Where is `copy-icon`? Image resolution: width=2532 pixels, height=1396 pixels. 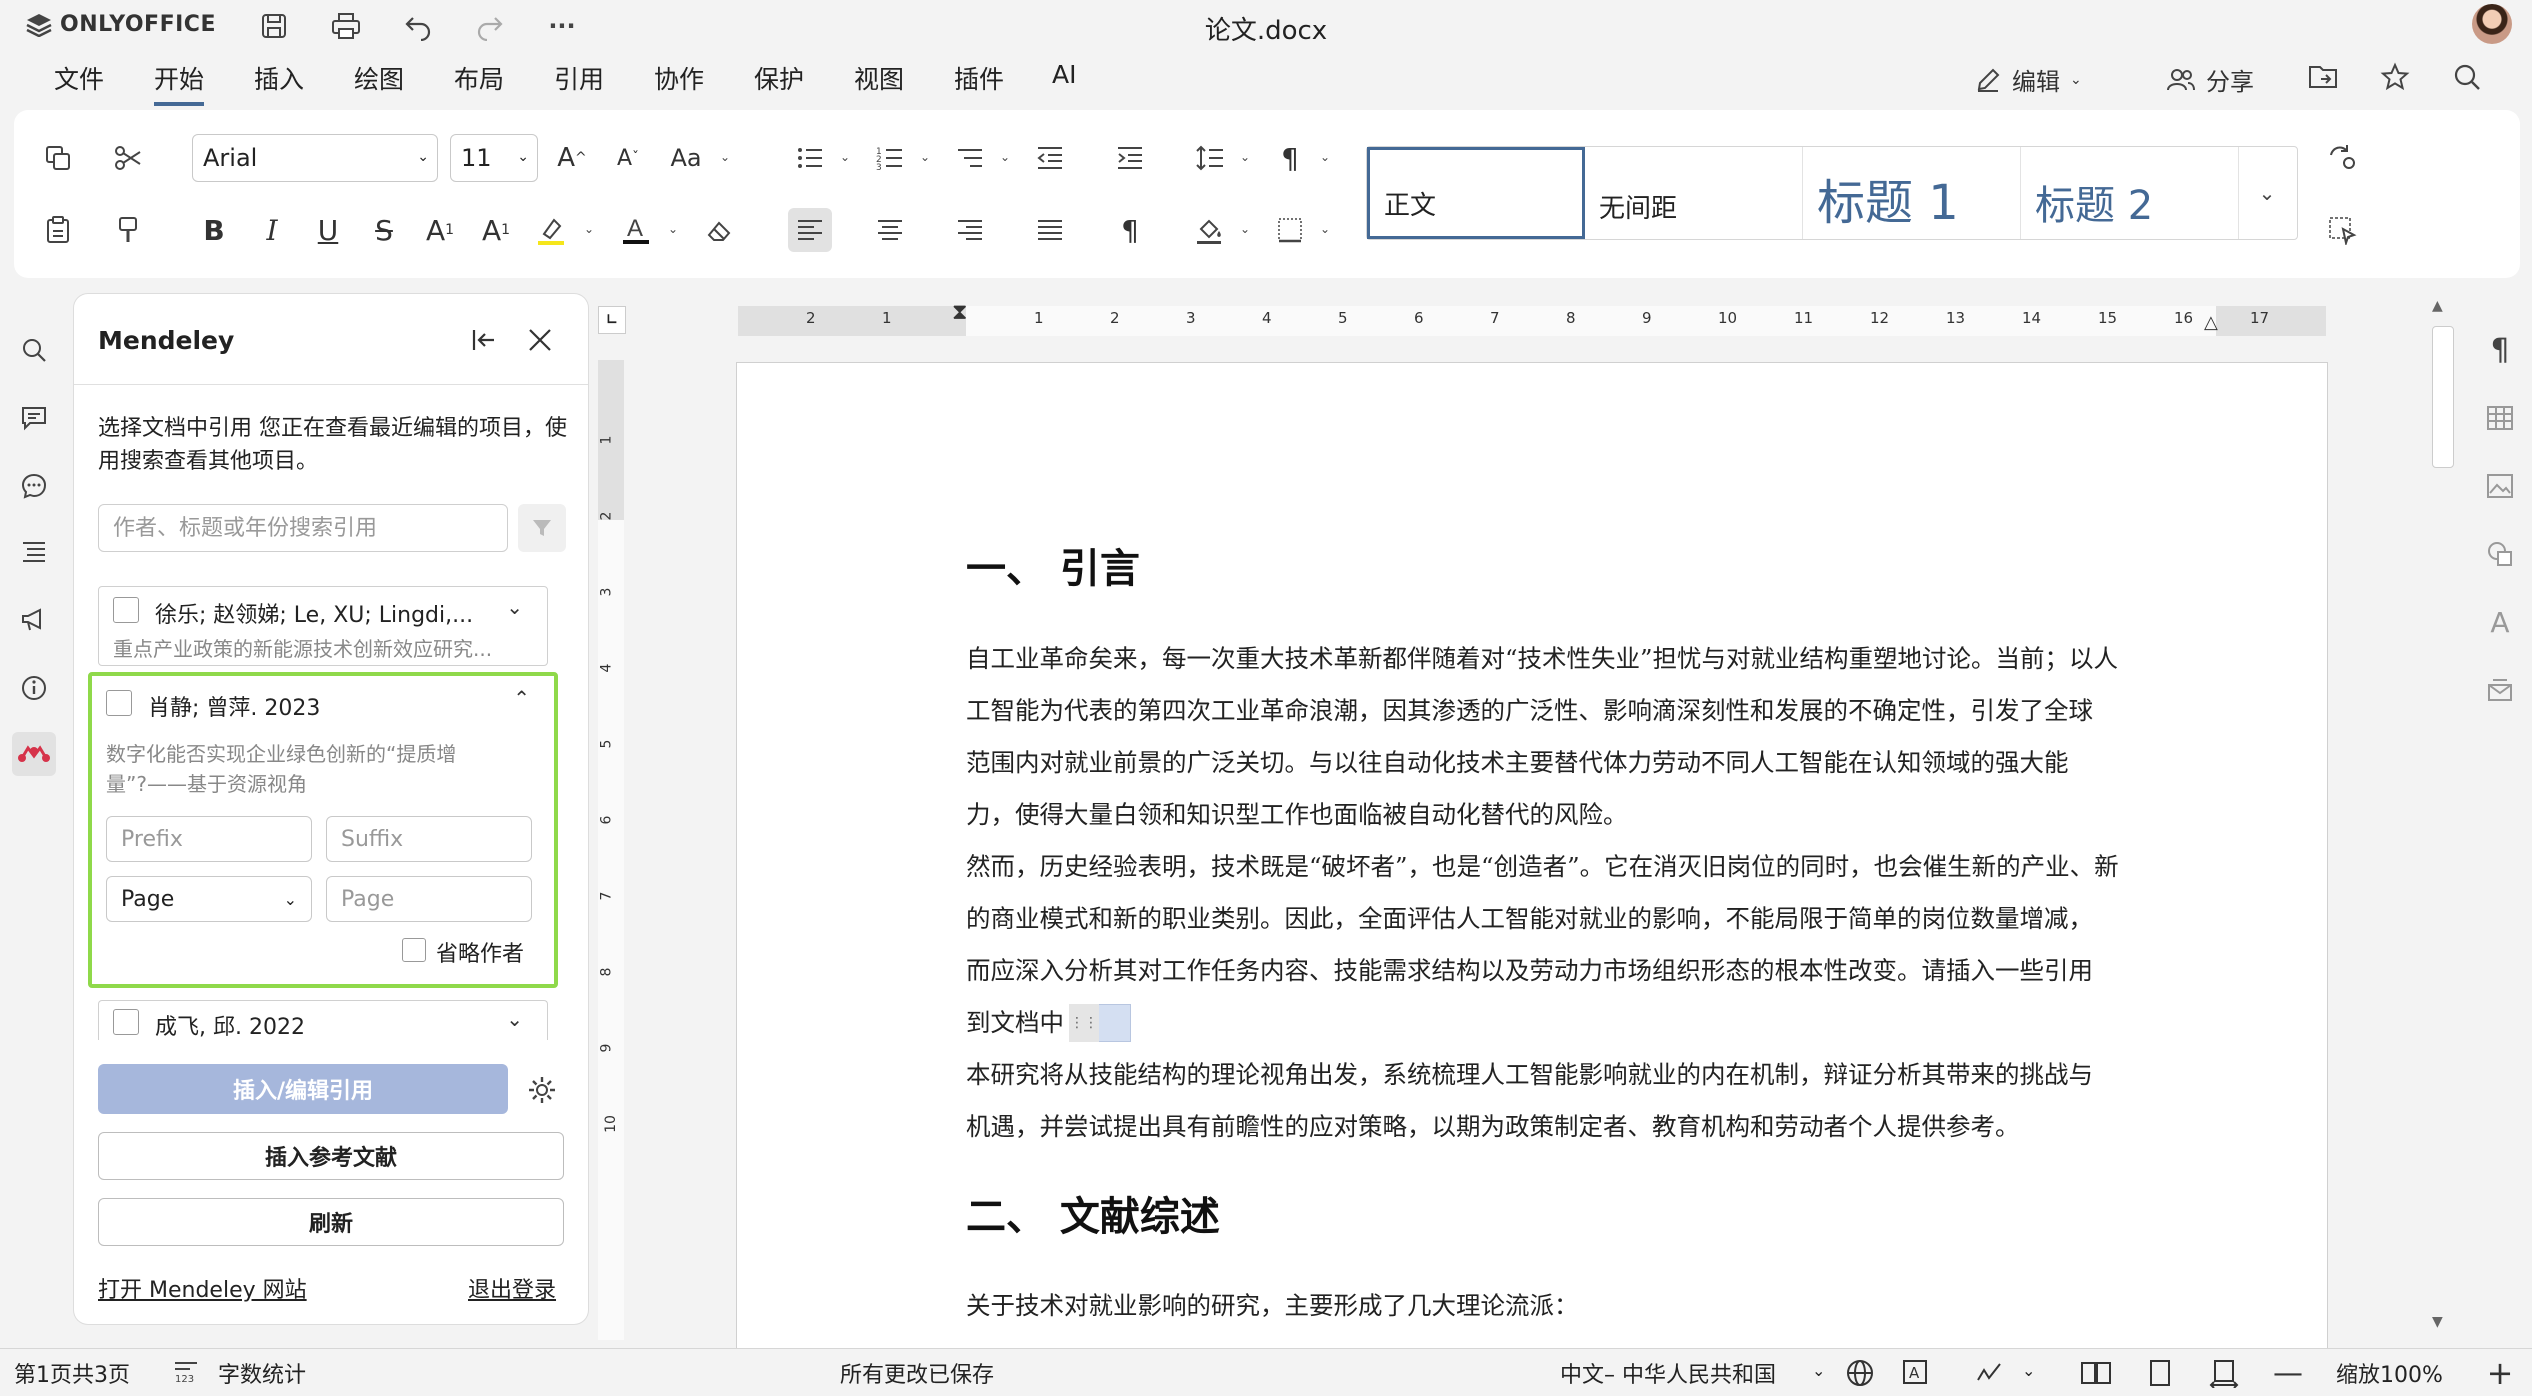 copy-icon is located at coordinates (58, 158).